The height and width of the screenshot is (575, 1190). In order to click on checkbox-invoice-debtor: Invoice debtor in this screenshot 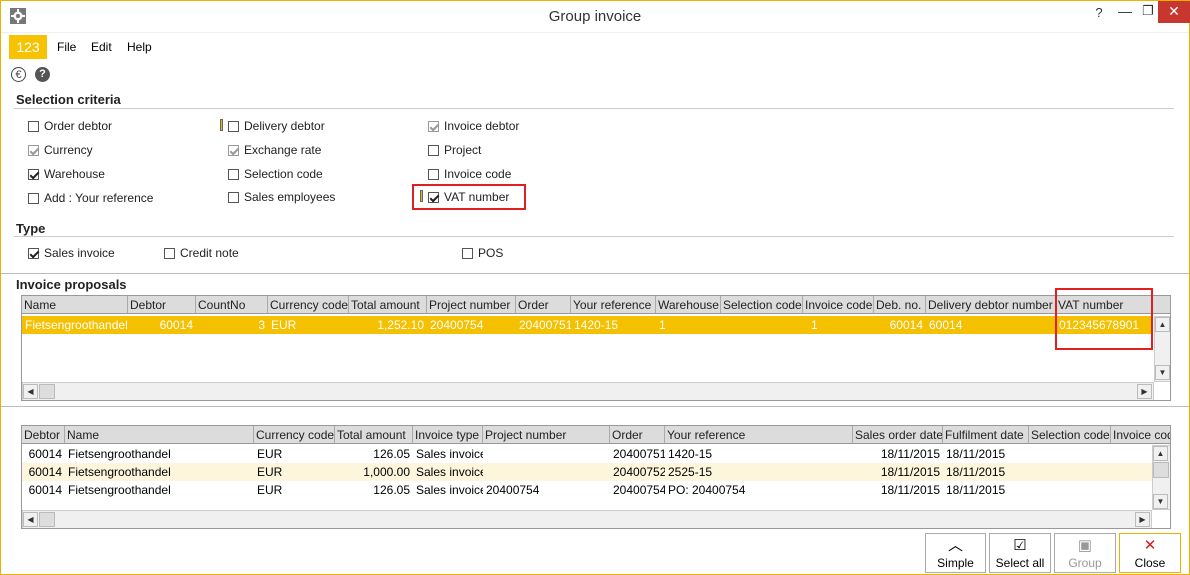, I will do `click(473, 126)`.